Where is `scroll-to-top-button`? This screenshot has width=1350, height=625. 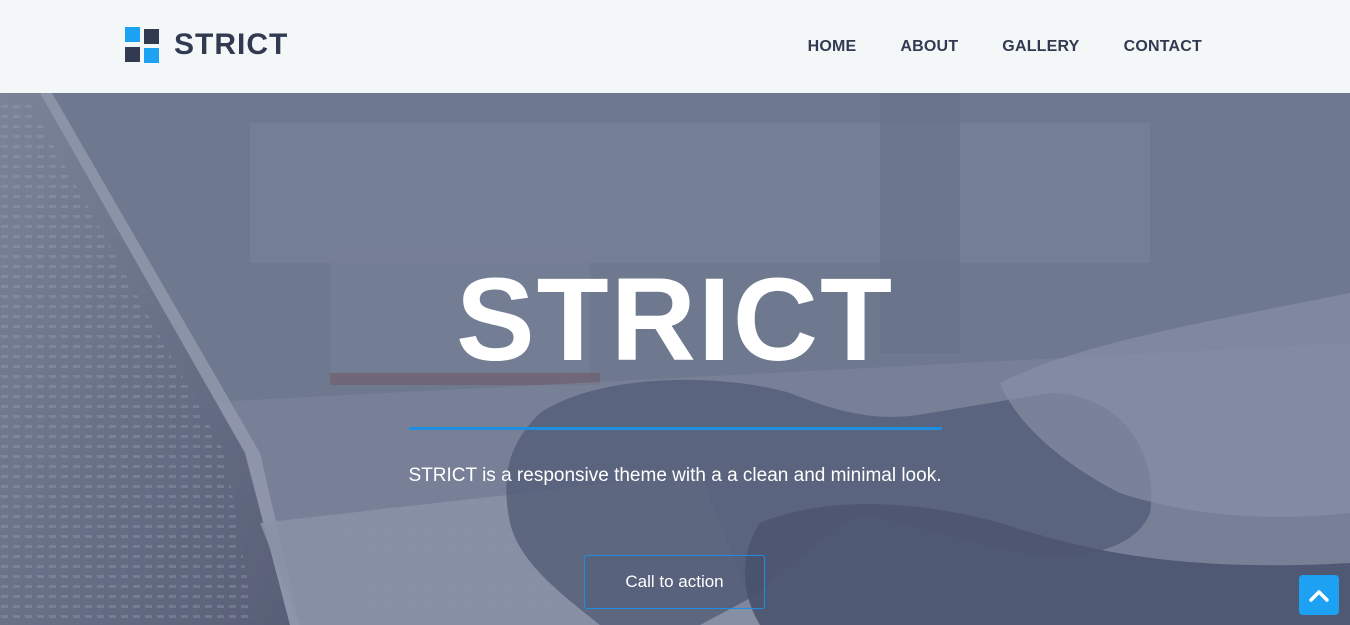 scroll-to-top-button is located at coordinates (1319, 595).